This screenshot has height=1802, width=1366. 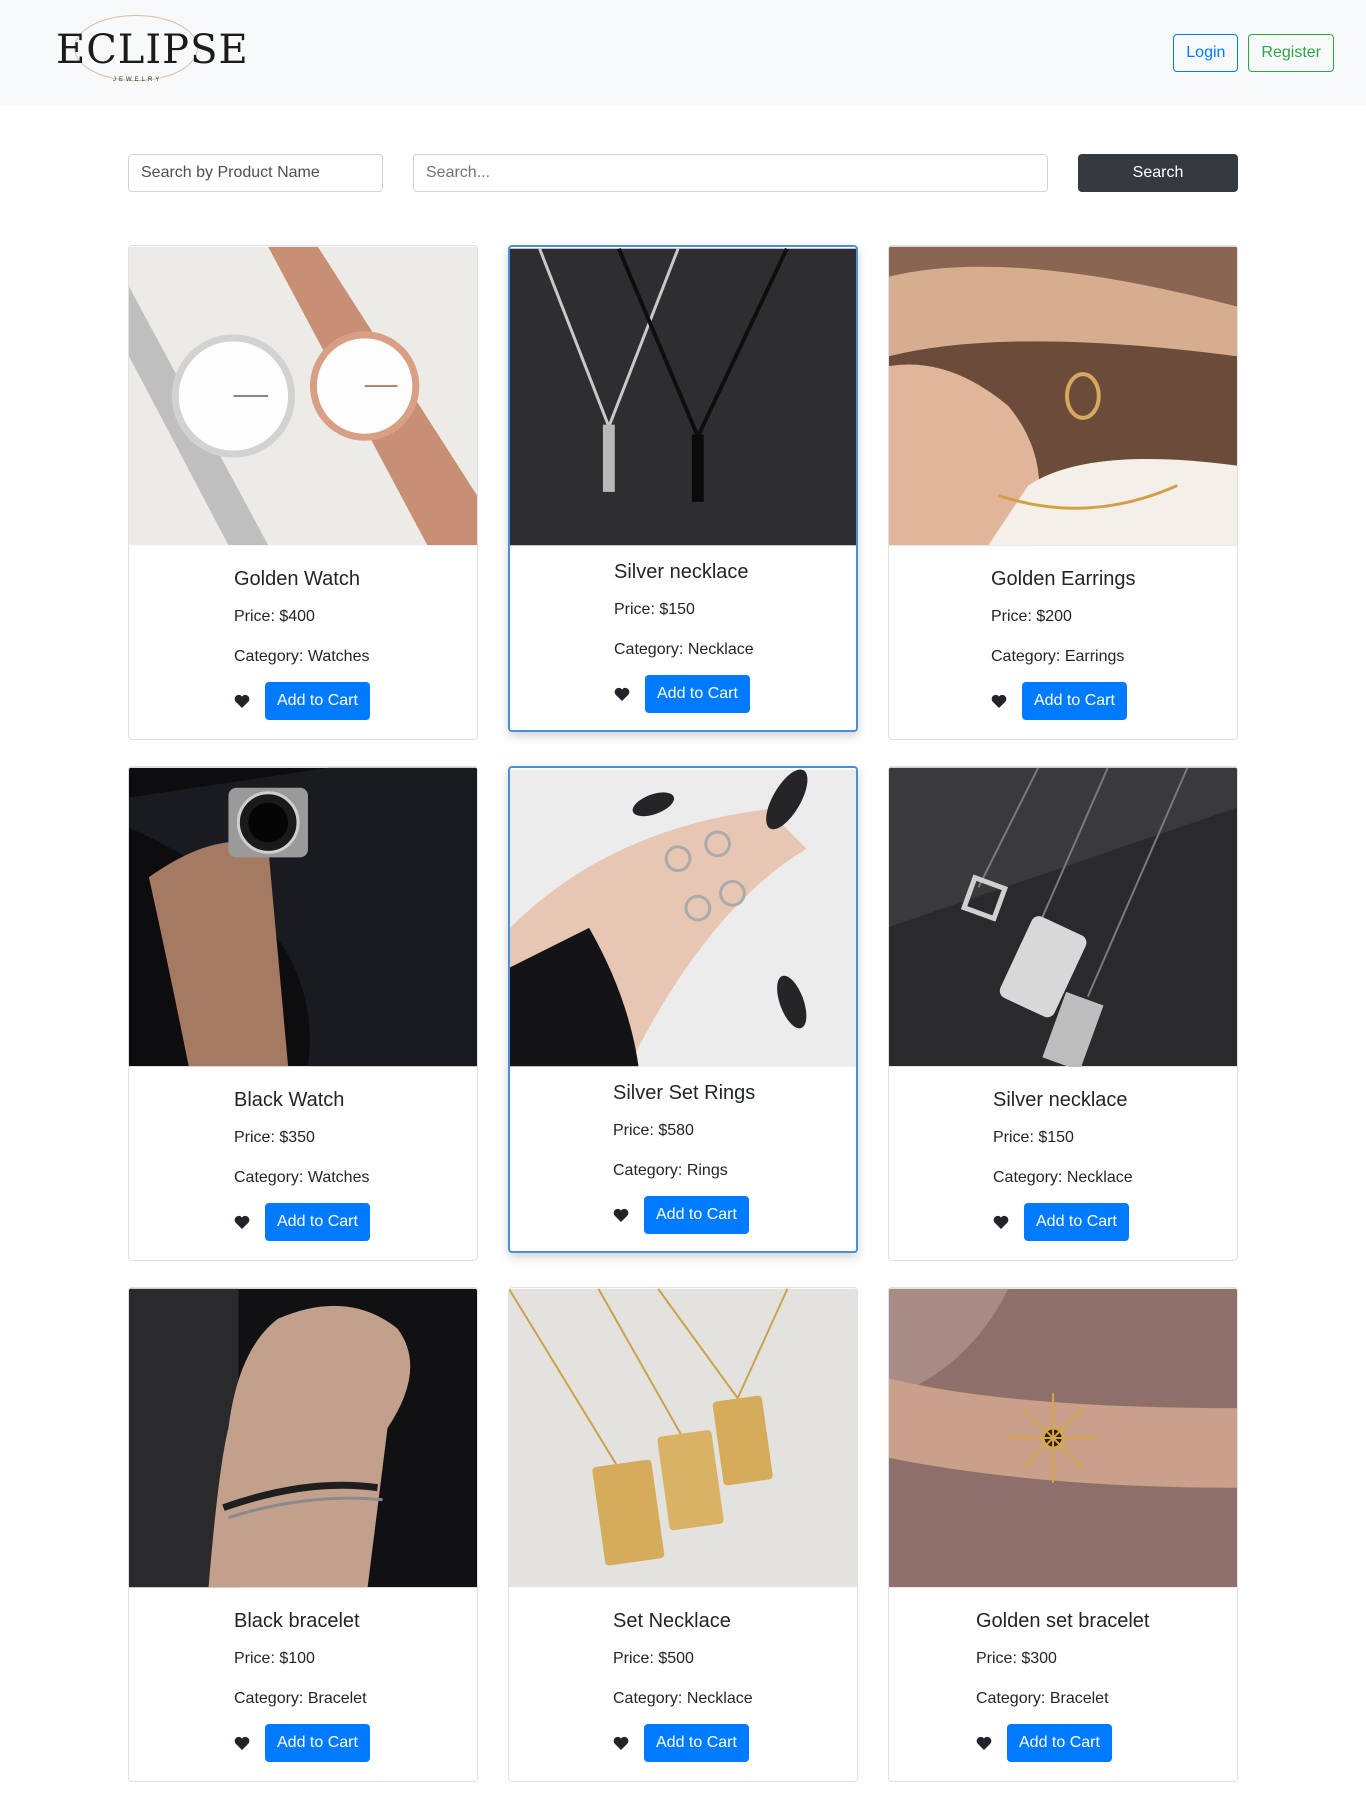 I want to click on product-title: Golden Watch, so click(x=297, y=579).